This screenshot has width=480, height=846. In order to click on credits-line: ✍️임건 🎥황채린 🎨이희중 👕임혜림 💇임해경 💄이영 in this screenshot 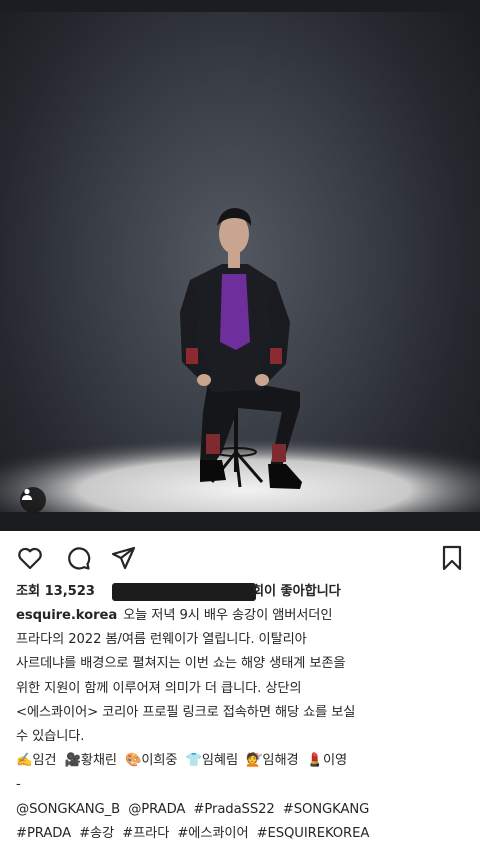, I will do `click(242, 761)`.